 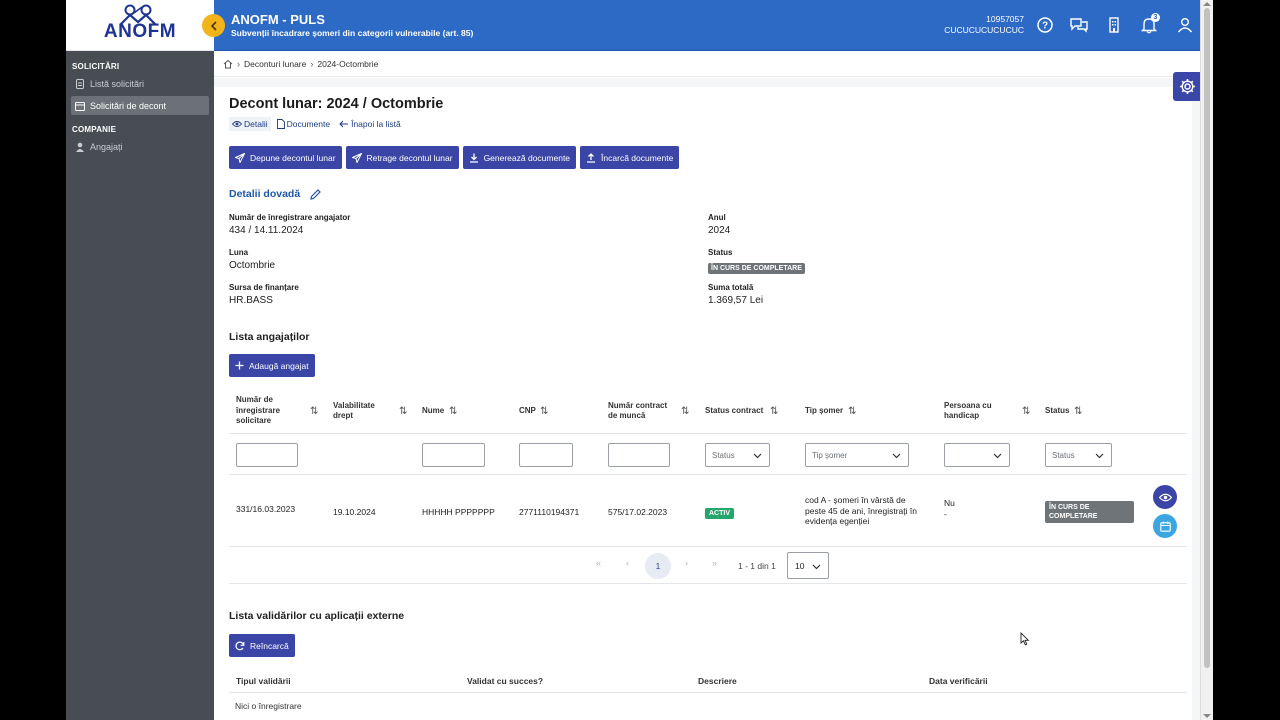 What do you see at coordinates (240, 157) in the screenshot?
I see `send-icon` at bounding box center [240, 157].